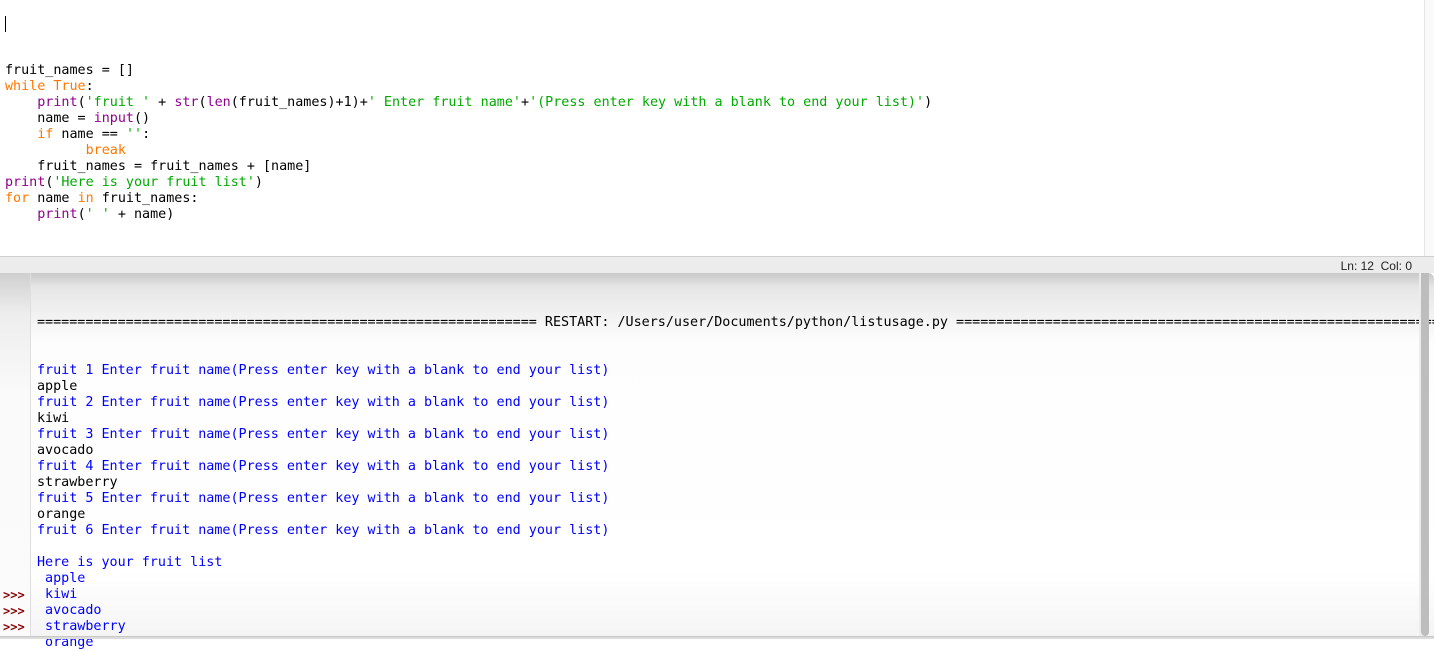  Describe the element at coordinates (1425, 454) in the screenshot. I see `shell-scrollbar` at that location.